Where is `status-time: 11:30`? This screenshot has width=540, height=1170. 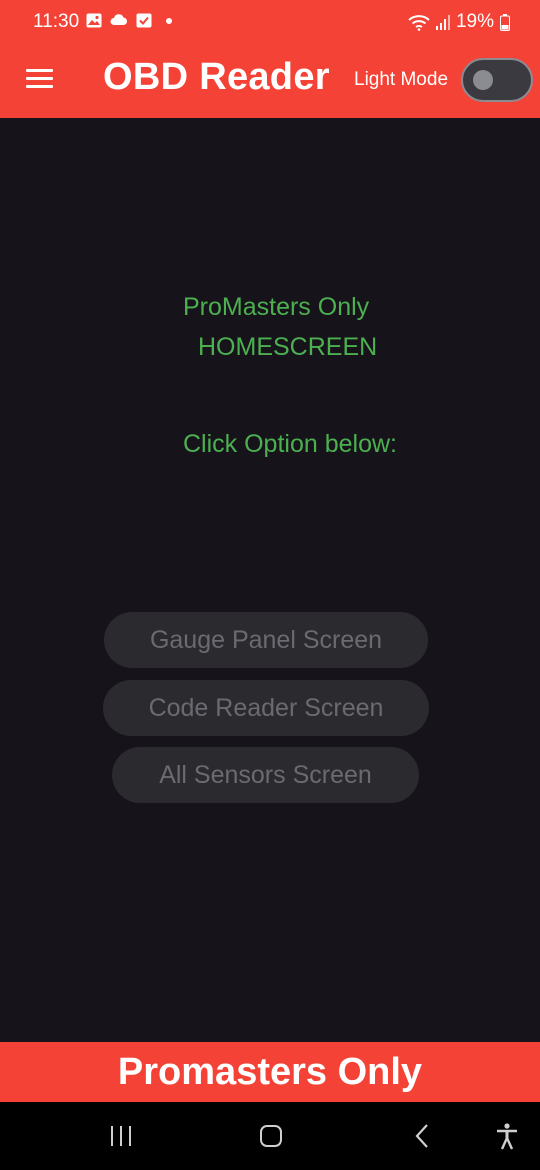
status-time: 11:30 is located at coordinates (56, 21).